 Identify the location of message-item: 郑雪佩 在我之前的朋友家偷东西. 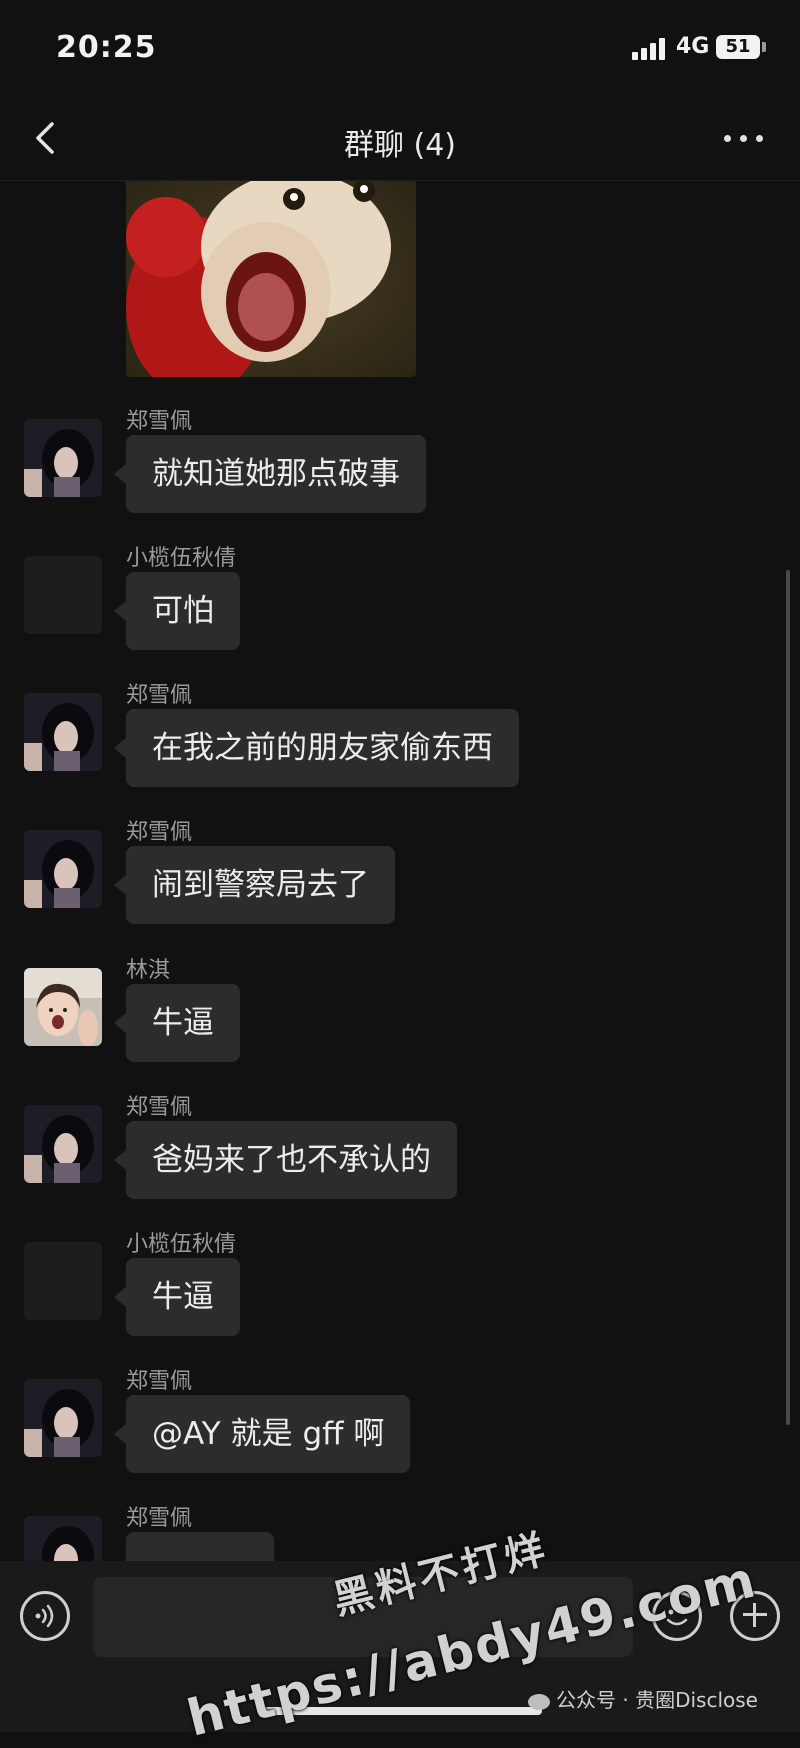
(400, 737).